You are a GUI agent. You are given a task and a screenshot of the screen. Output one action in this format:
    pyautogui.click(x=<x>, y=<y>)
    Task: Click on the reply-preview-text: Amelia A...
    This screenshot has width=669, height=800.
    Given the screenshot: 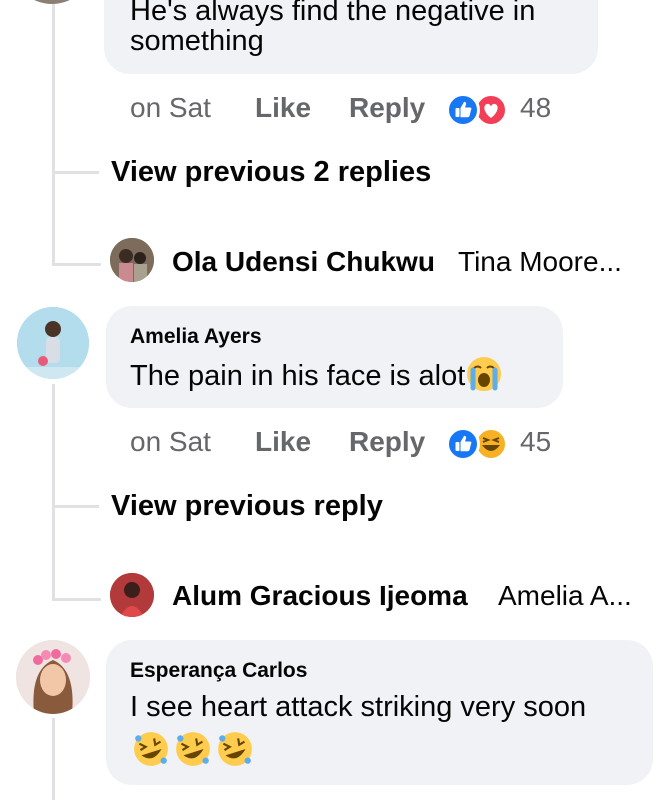 What is the action you would take?
    pyautogui.click(x=565, y=596)
    